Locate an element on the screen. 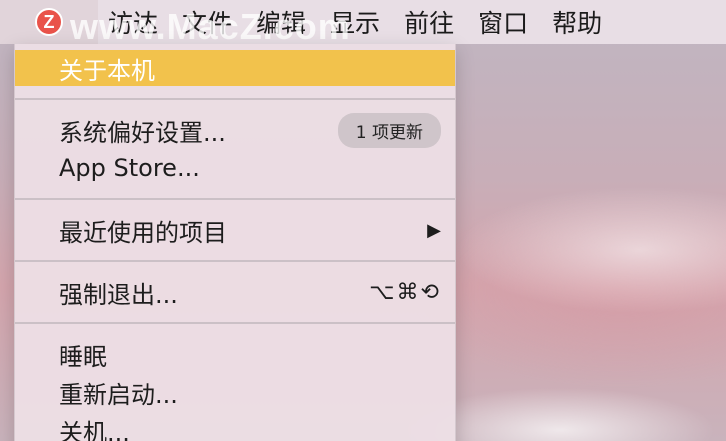  menu-item-about: 关于本机 is located at coordinates (235, 68).